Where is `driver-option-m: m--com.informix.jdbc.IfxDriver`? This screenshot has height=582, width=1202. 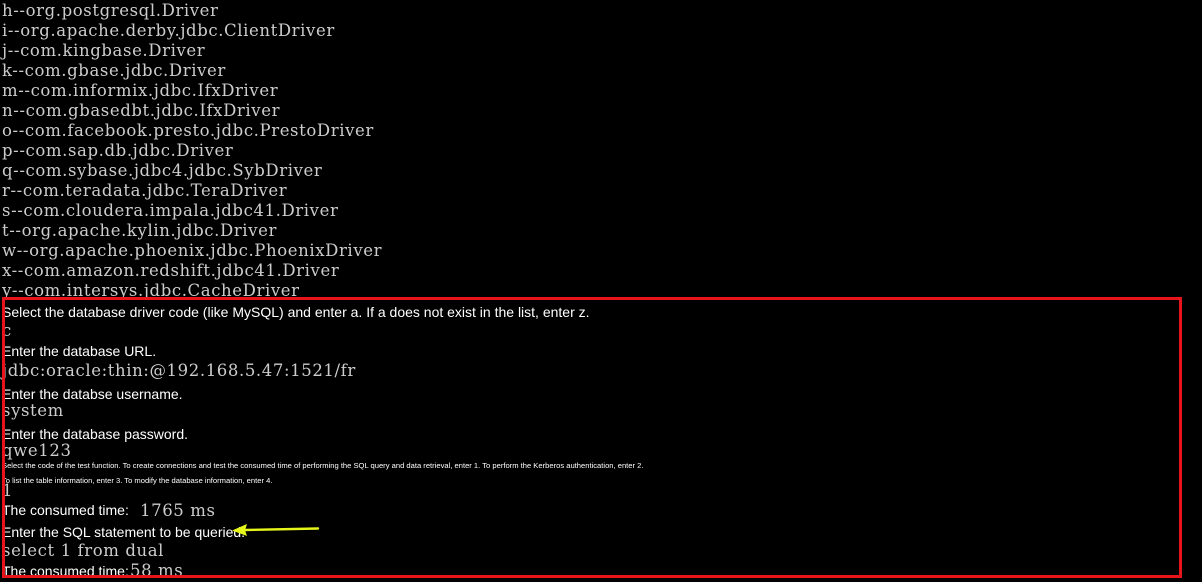 driver-option-m: m--com.informix.jdbc.IfxDriver is located at coordinates (140, 90).